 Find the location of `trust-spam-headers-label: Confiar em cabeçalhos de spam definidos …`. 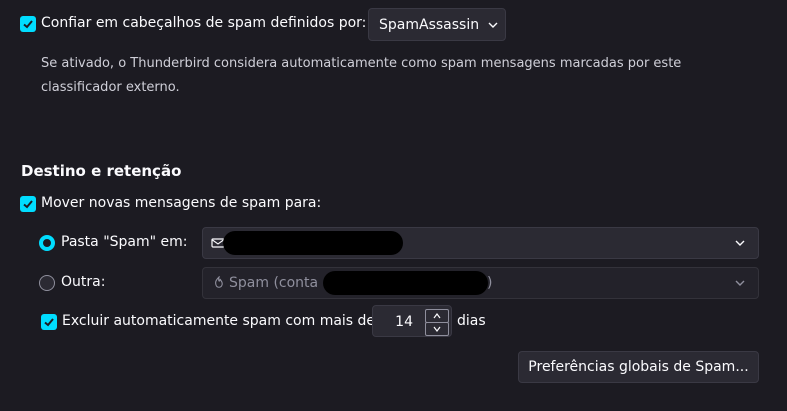

trust-spam-headers-label: Confiar em cabeçalhos de spam definidos … is located at coordinates (203, 23).